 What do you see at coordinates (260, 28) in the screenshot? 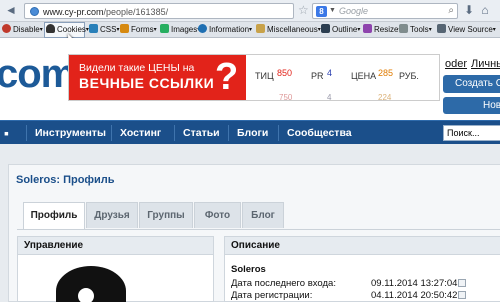
I see `miscellaneous-icon` at bounding box center [260, 28].